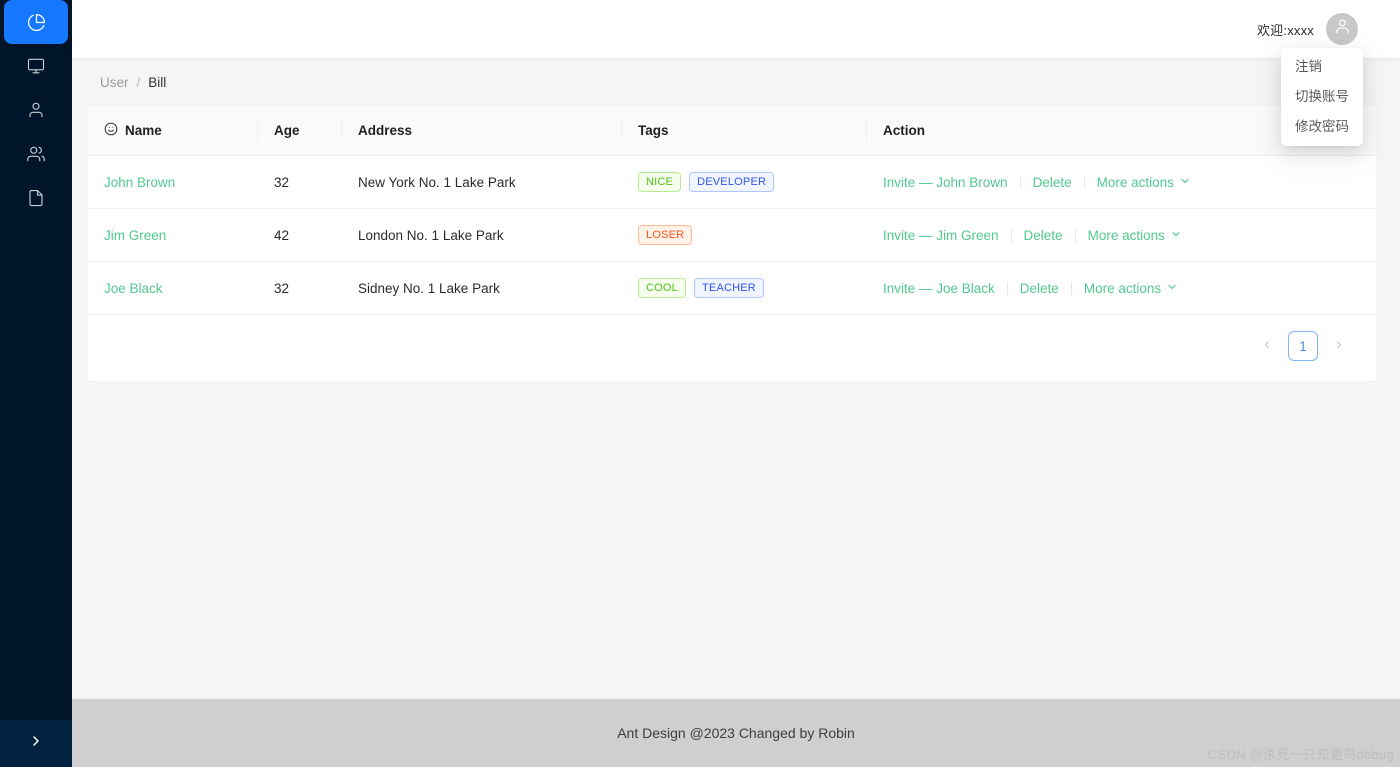 This screenshot has width=1400, height=767. I want to click on desktop-icon, so click(36, 66).